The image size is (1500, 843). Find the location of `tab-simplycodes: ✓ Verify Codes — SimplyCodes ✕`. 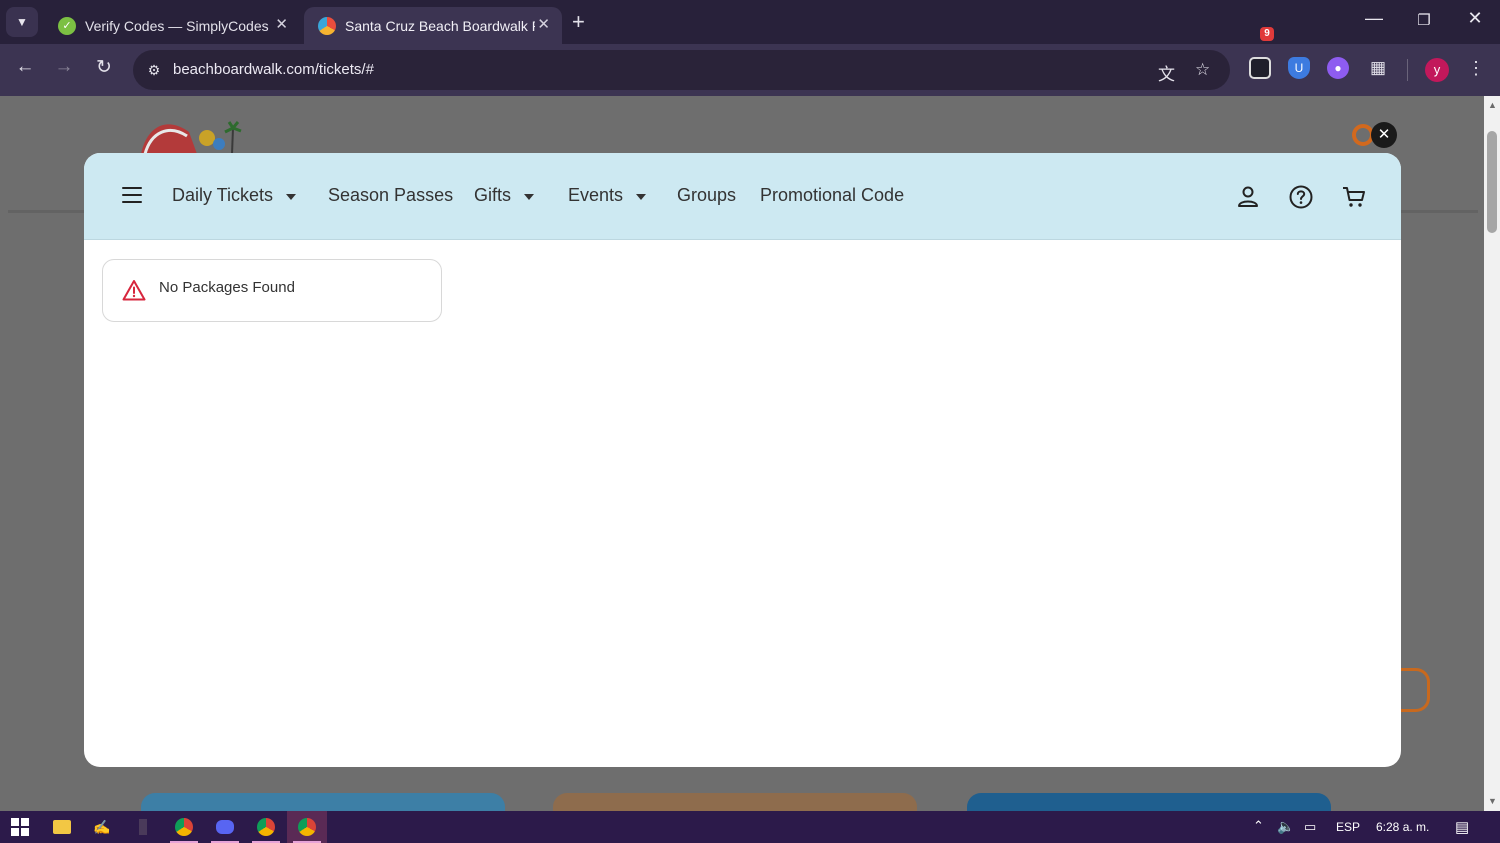

tab-simplycodes: ✓ Verify Codes — SimplyCodes ✕ is located at coordinates (172, 25).